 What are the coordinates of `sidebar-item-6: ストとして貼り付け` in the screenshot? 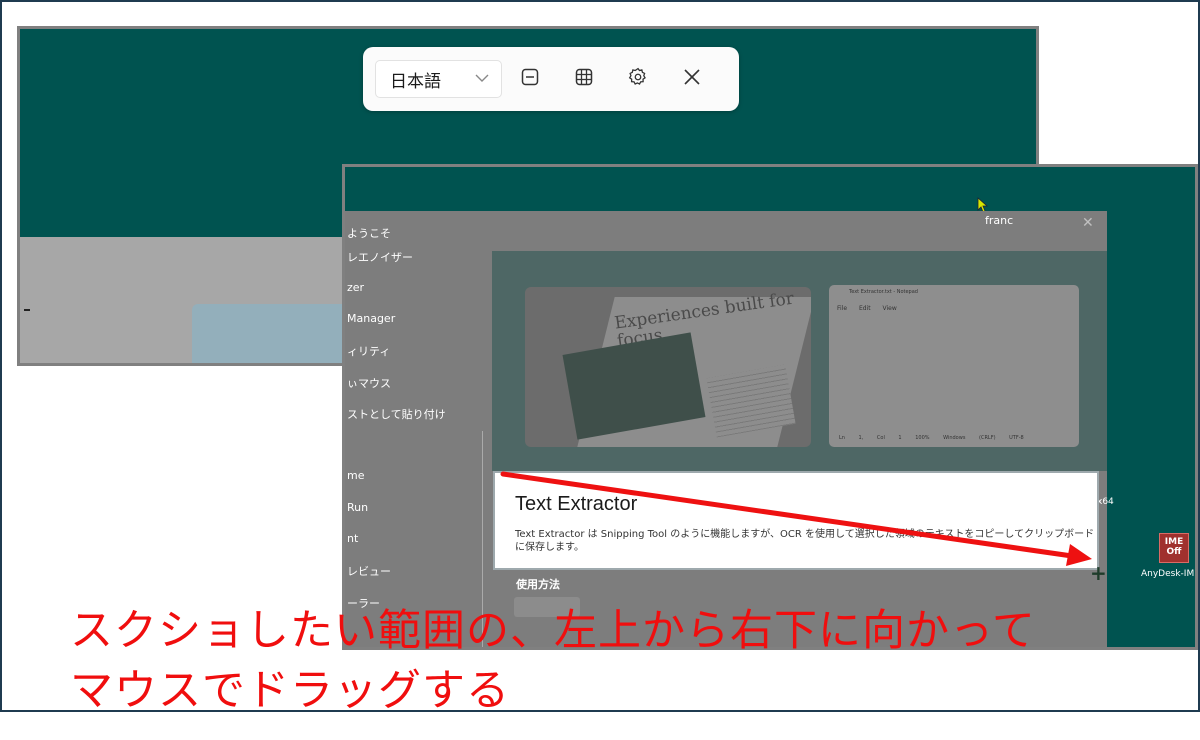 It's located at (396, 414).